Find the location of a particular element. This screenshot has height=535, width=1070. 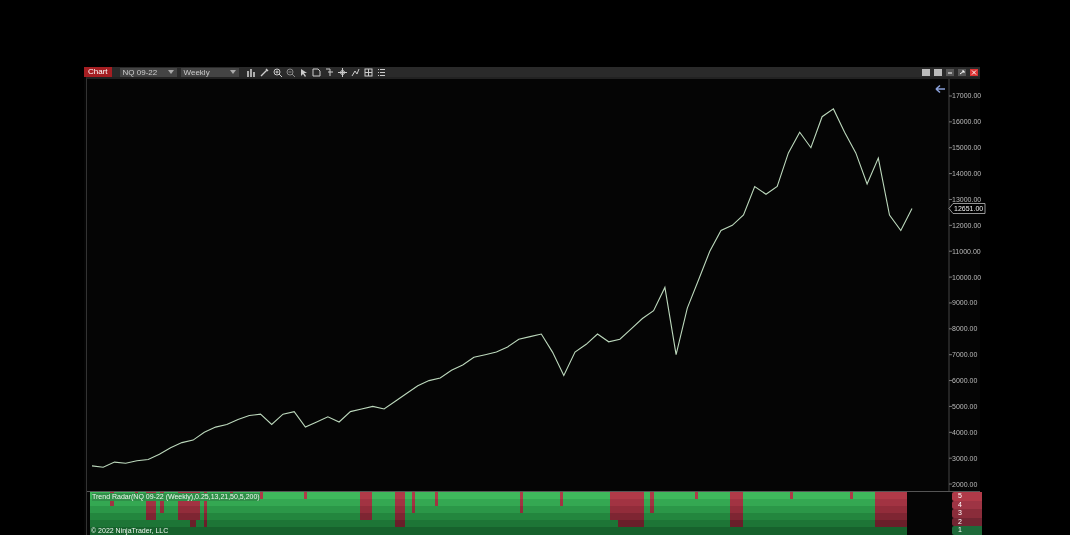

chart-tab: Chart is located at coordinates (98, 72).